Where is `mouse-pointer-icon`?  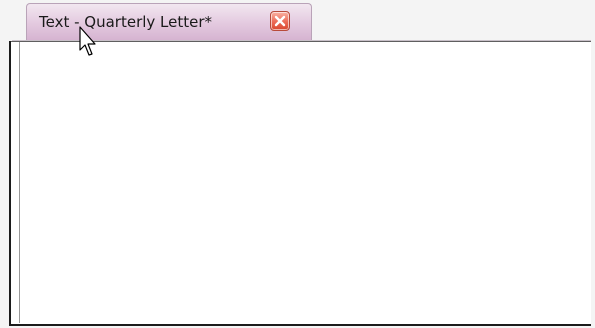
mouse-pointer-icon is located at coordinates (87, 41).